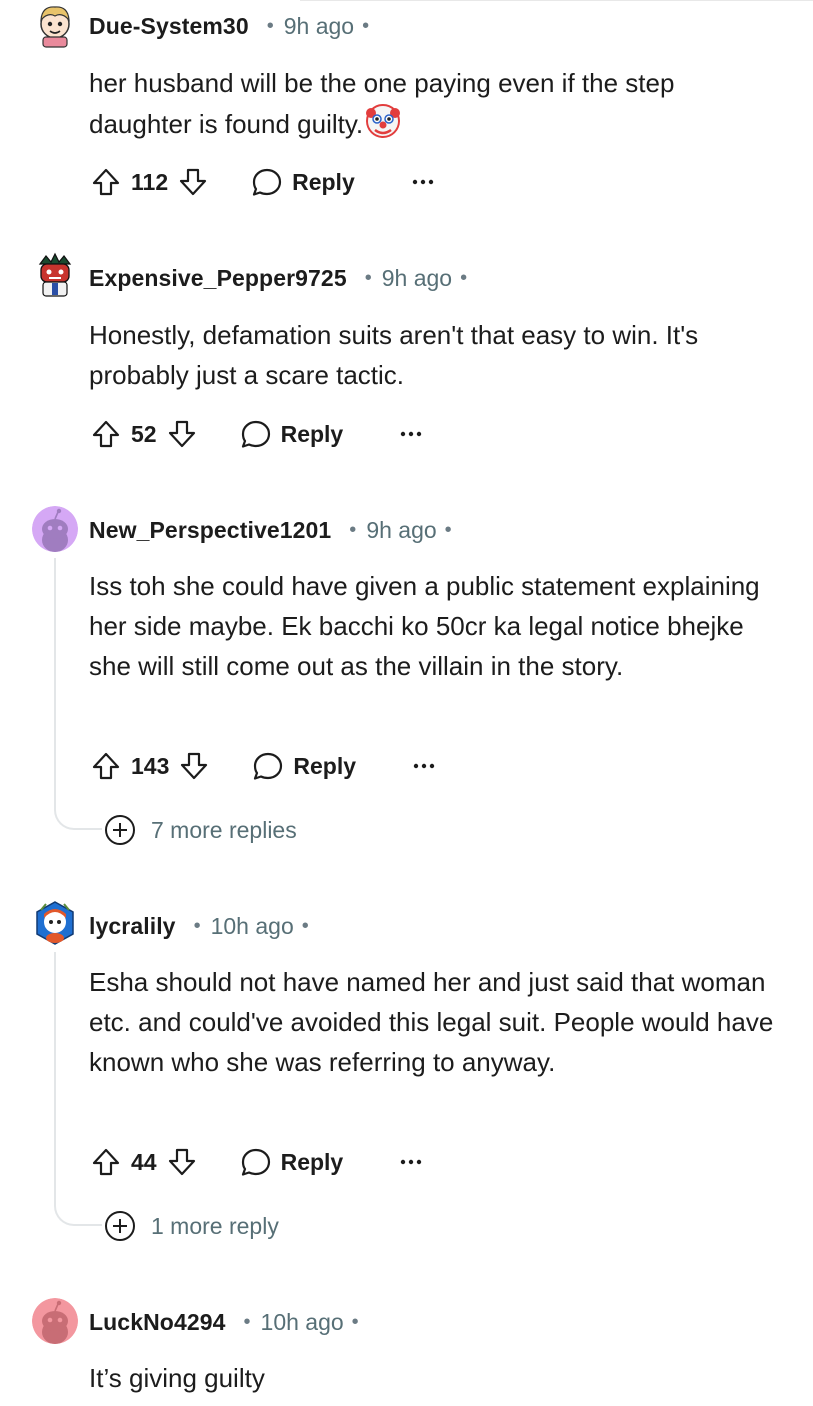  What do you see at coordinates (439, 1378) in the screenshot?
I see `comment-body: It’s giving guilty` at bounding box center [439, 1378].